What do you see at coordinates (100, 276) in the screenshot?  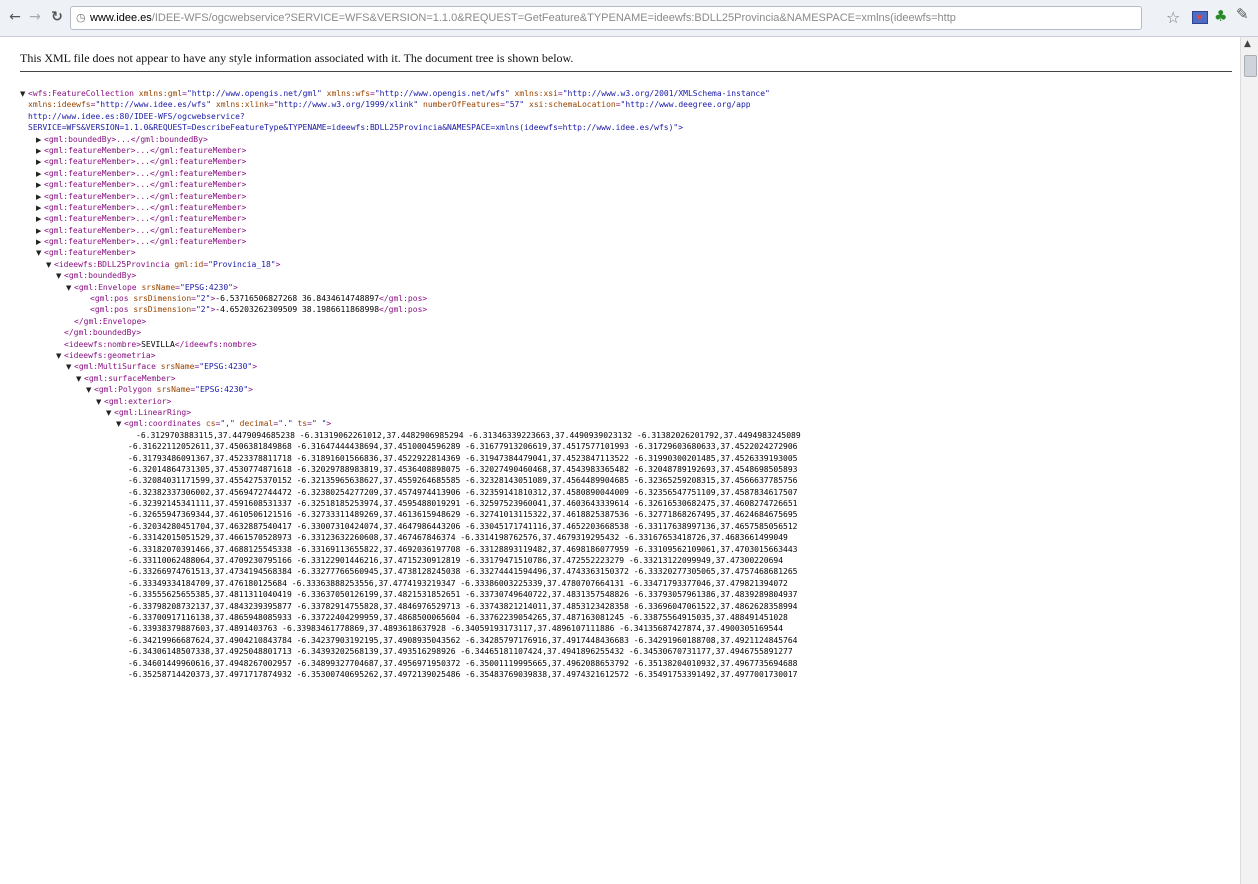 I see `element-tag: <gml:boundedBy>` at bounding box center [100, 276].